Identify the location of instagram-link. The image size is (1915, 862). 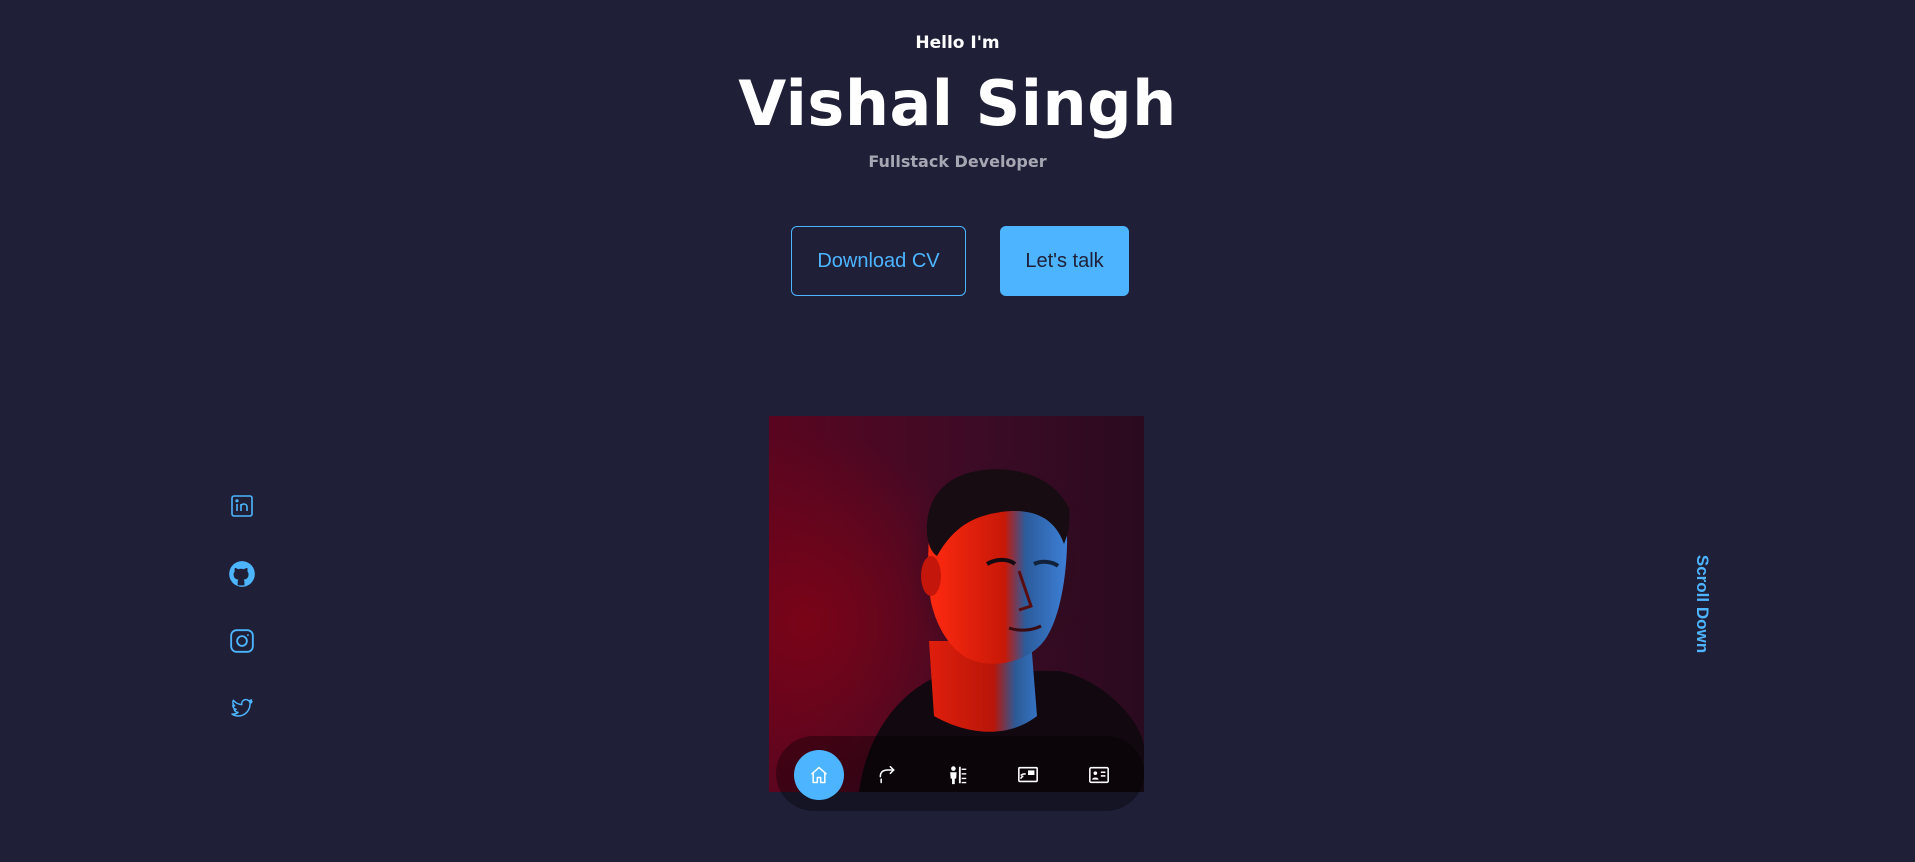
(242, 641).